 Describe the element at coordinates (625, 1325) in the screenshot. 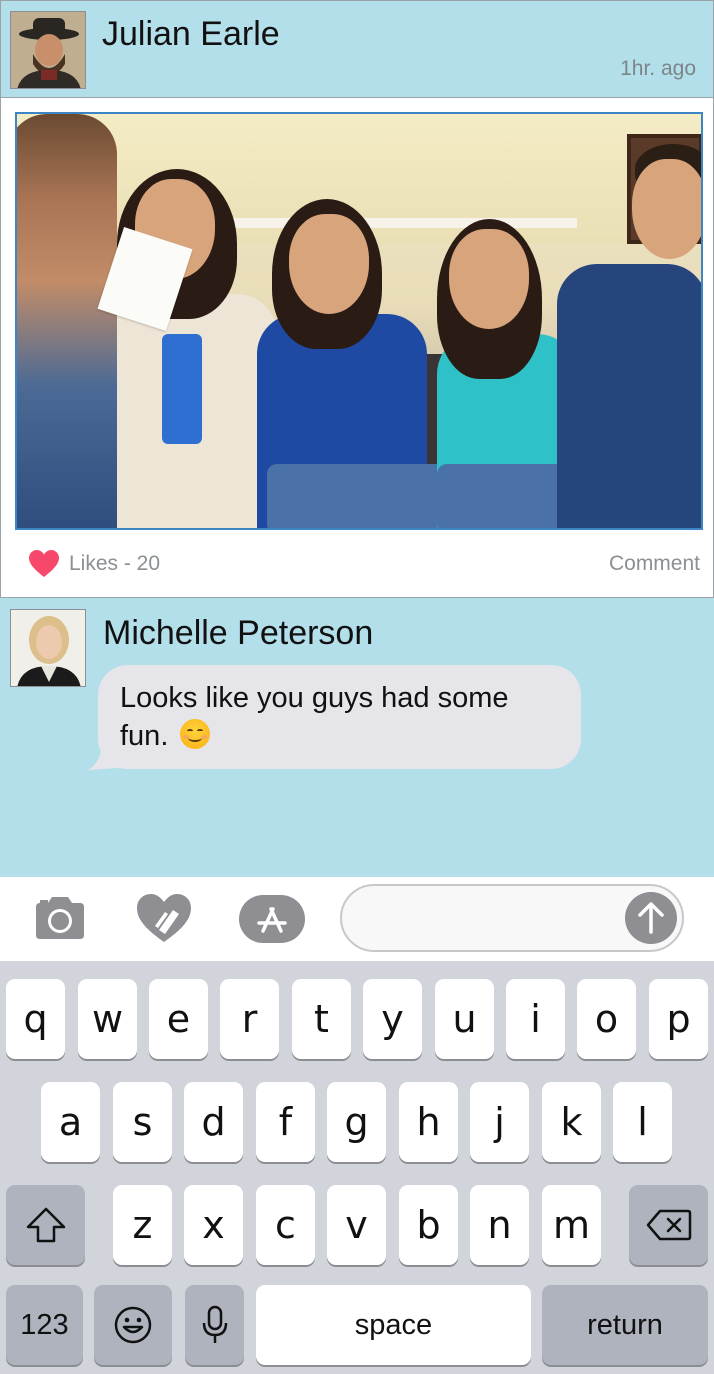

I see `return-key: return` at that location.